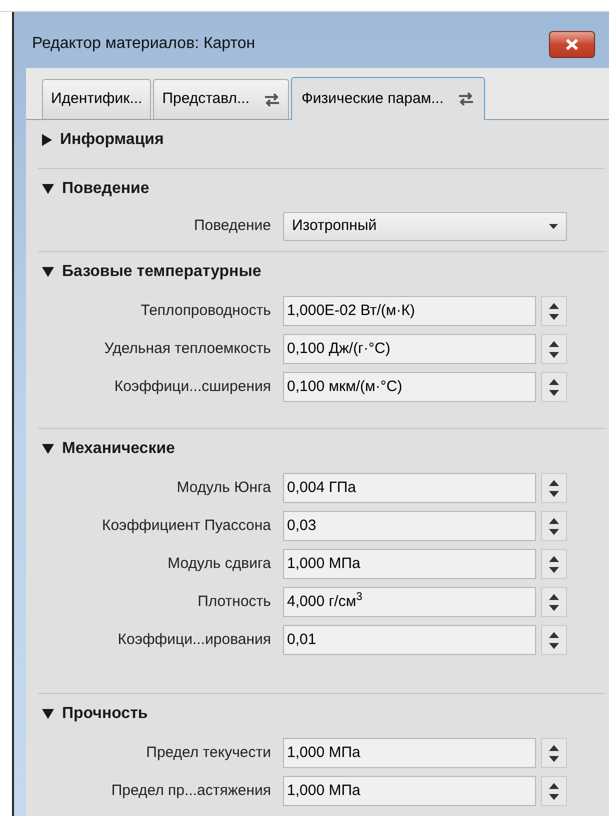  What do you see at coordinates (321, 488) in the screenshot?
I see `field-value: 0,004 ГПа` at bounding box center [321, 488].